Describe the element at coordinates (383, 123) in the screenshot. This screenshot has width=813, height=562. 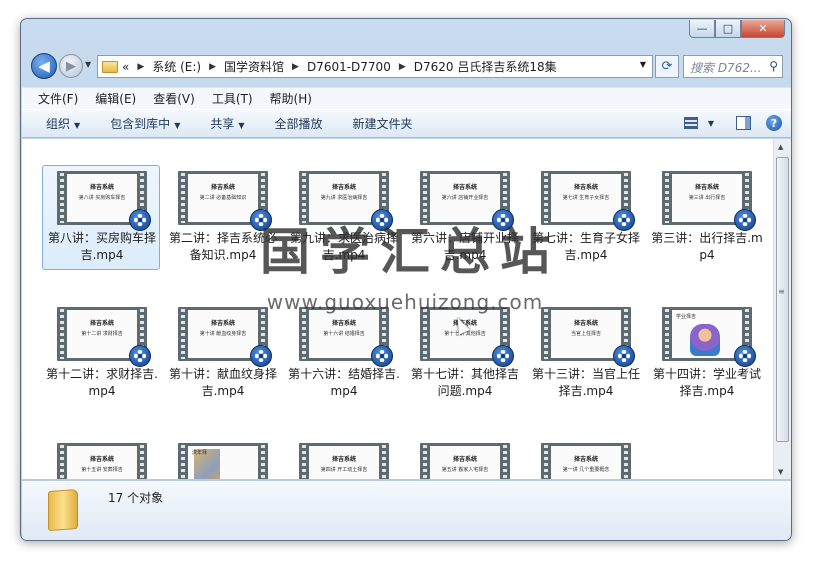
I see `new-folder-button: 新建文件夹` at that location.